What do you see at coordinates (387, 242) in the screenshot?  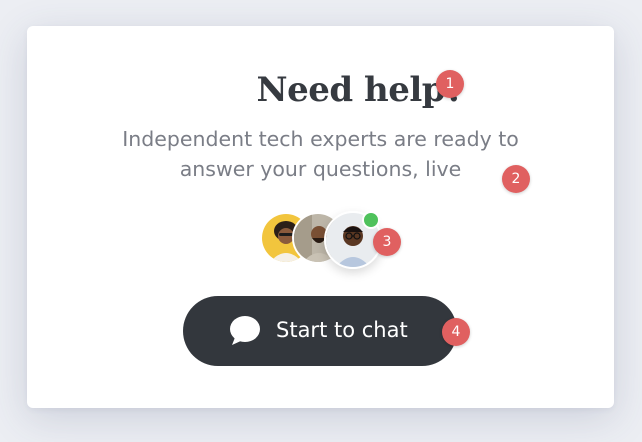 I see `annotation-badge-3: 3` at bounding box center [387, 242].